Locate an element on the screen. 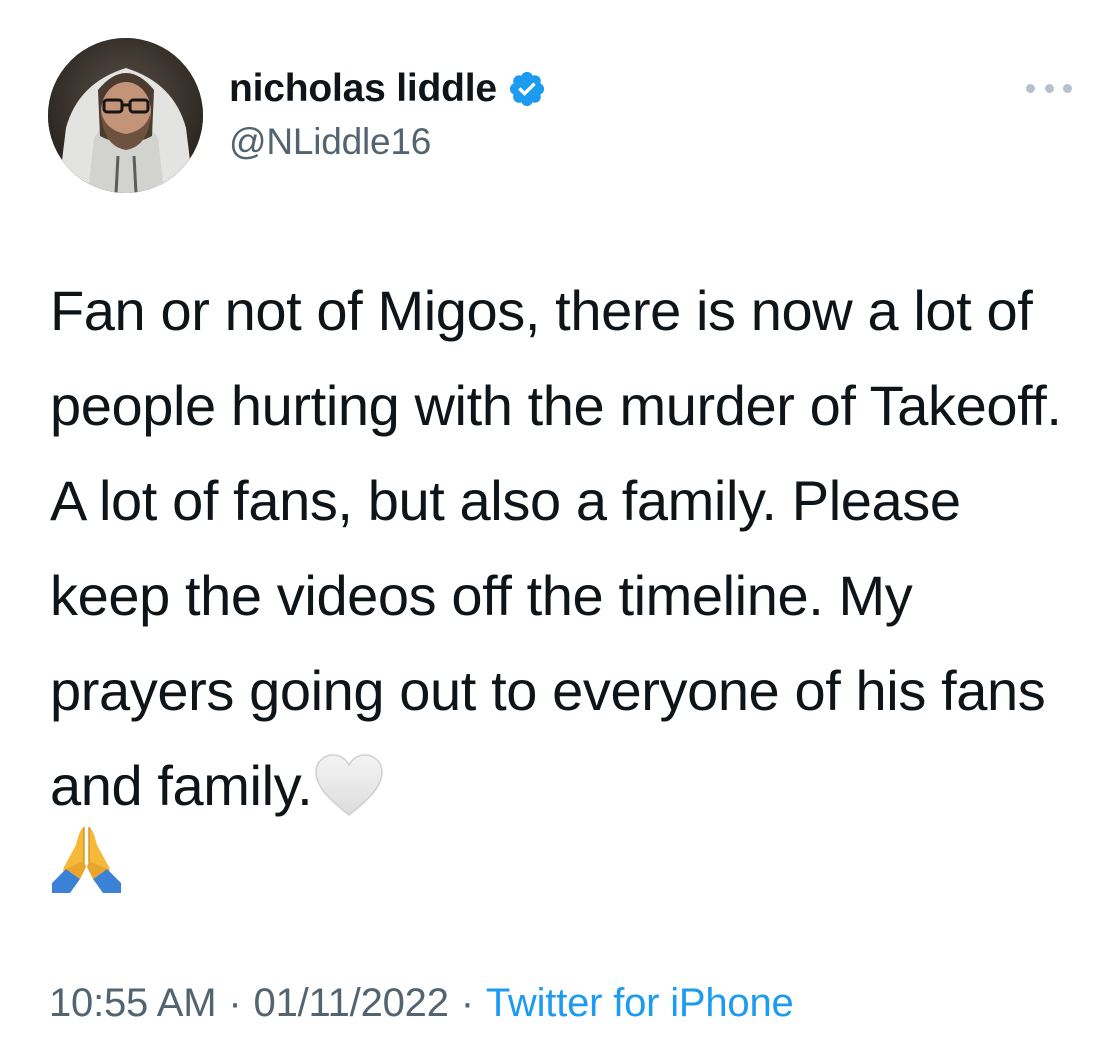 Image resolution: width=1096 pixels, height=1063 pixels. white-heart-icon is located at coordinates (349, 785).